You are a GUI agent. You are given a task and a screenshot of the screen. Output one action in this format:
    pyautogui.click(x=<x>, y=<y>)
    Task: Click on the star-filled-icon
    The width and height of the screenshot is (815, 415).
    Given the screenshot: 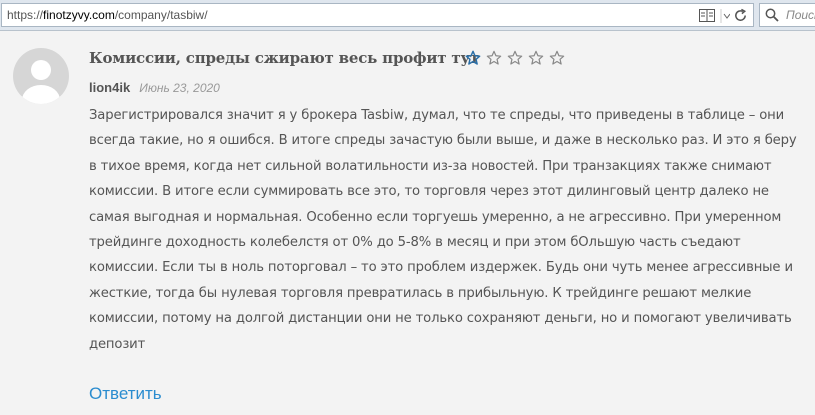 What is the action you would take?
    pyautogui.click(x=473, y=57)
    